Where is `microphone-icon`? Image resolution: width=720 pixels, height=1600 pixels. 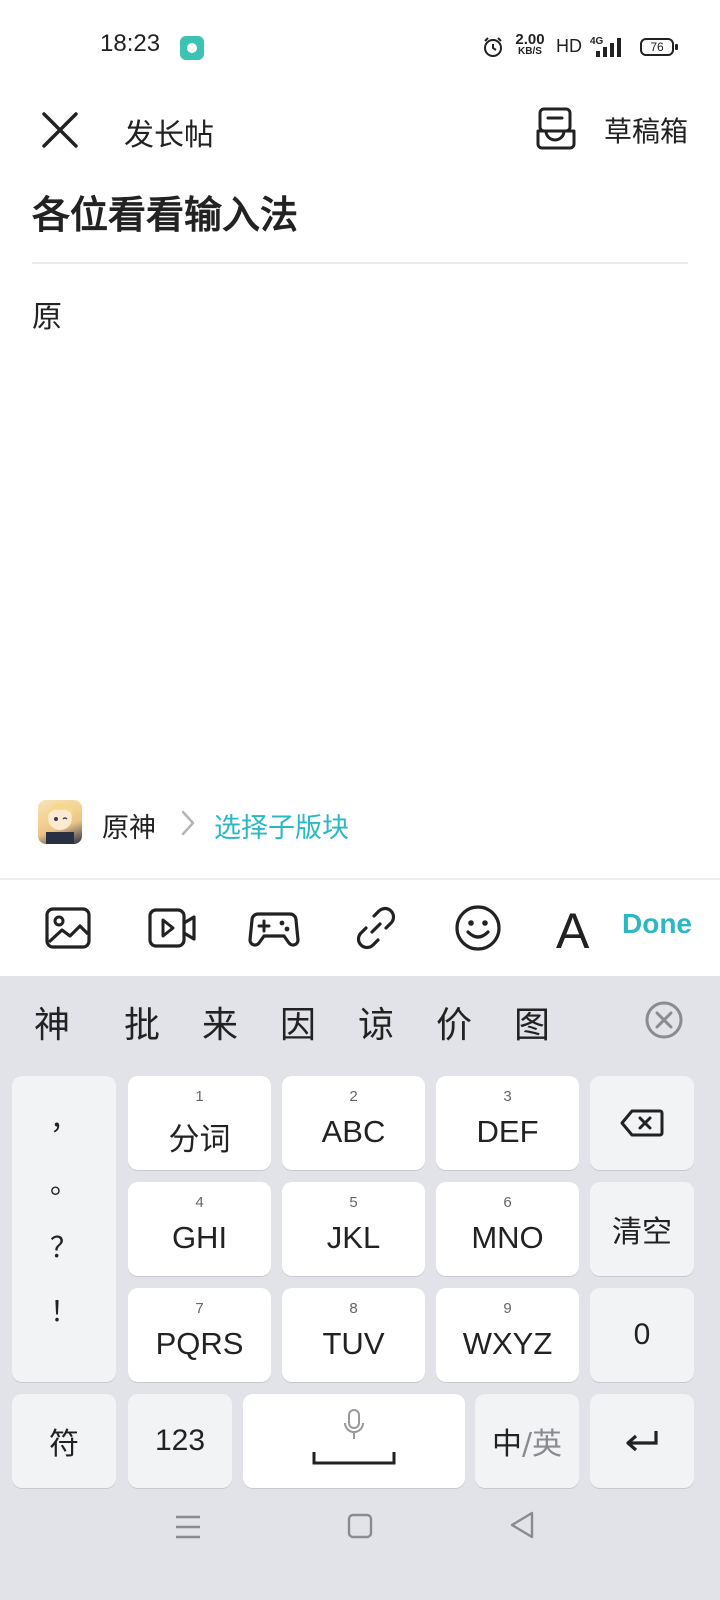
microphone-icon is located at coordinates (354, 1424).